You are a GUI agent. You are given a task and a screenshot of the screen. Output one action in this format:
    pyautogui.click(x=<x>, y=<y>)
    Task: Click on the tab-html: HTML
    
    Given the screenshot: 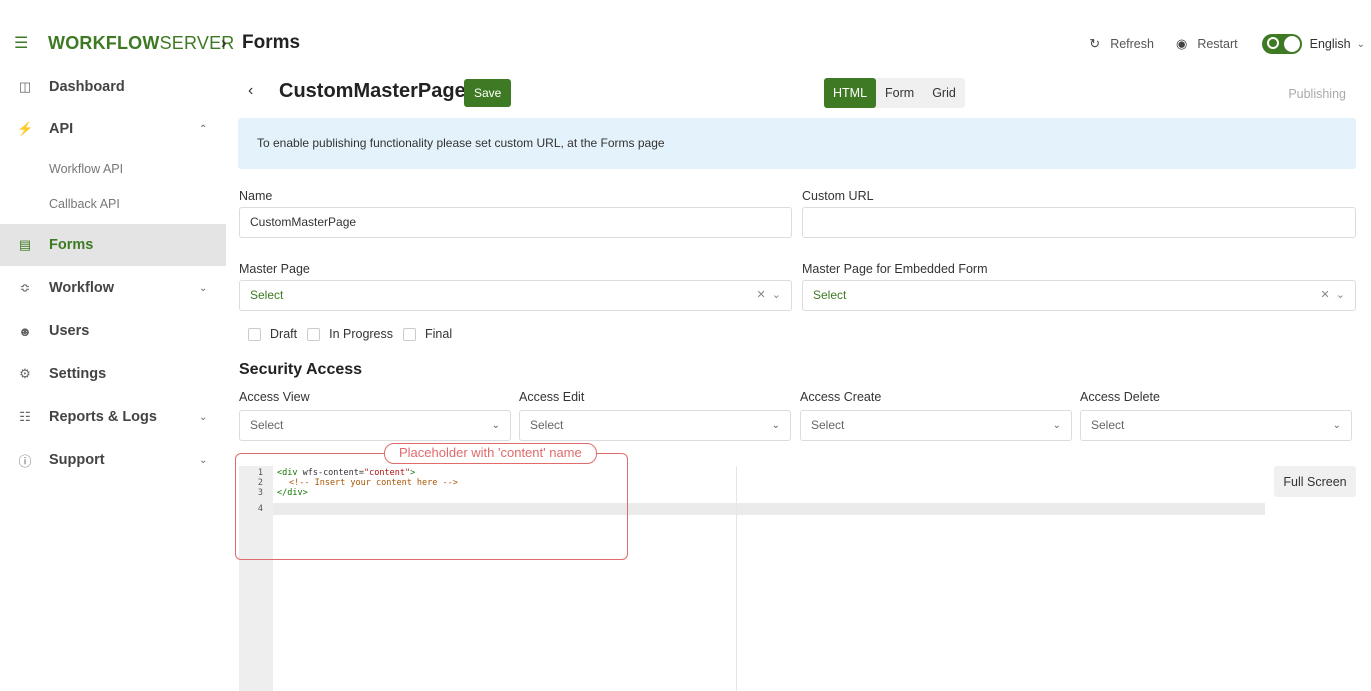 What is the action you would take?
    pyautogui.click(x=850, y=93)
    